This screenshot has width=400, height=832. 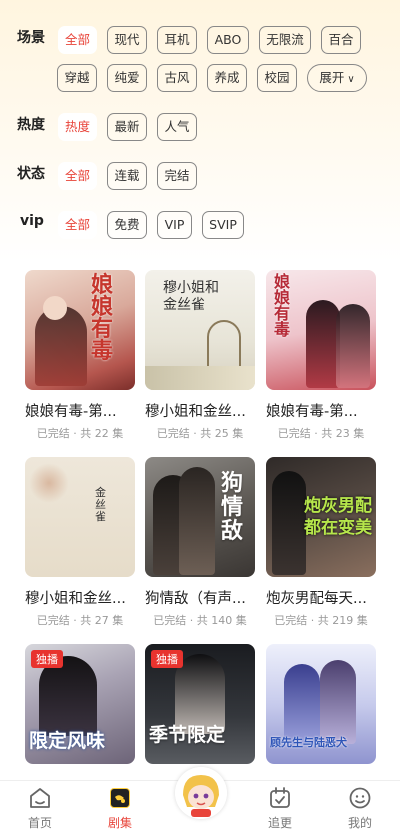 What do you see at coordinates (177, 78) in the screenshot?
I see `scene-chip-ancient: 古风` at bounding box center [177, 78].